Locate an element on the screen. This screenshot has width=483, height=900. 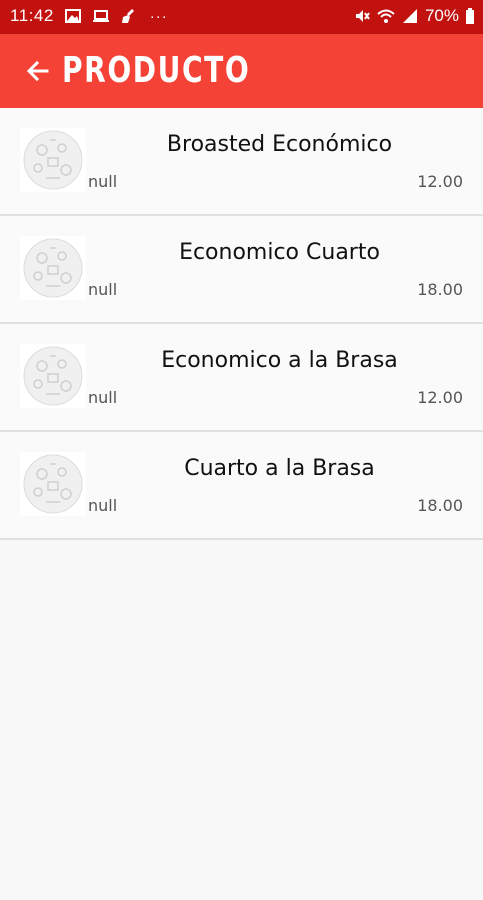
status-bar-right: 70% is located at coordinates (414, 16).